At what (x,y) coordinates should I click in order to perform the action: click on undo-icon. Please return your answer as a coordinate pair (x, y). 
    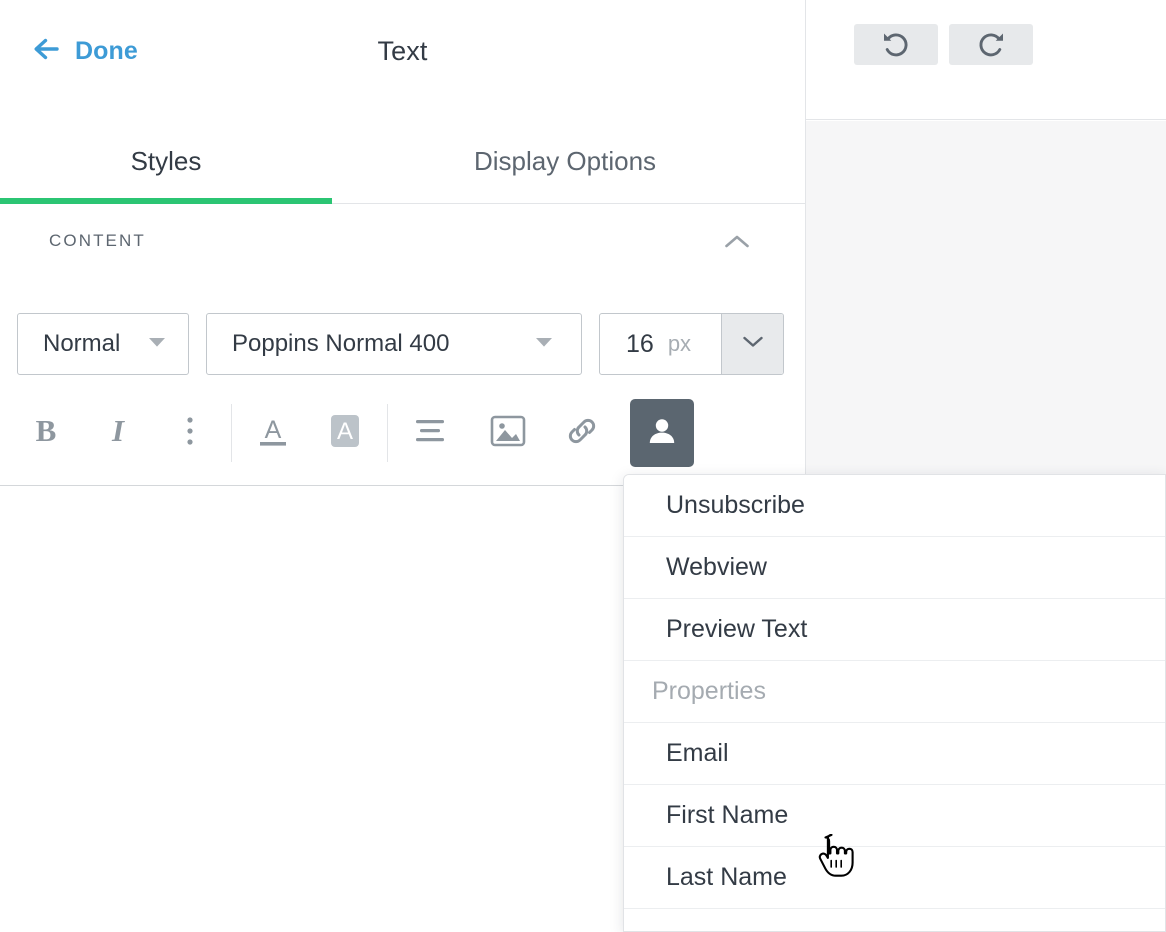
    Looking at the image, I should click on (896, 45).